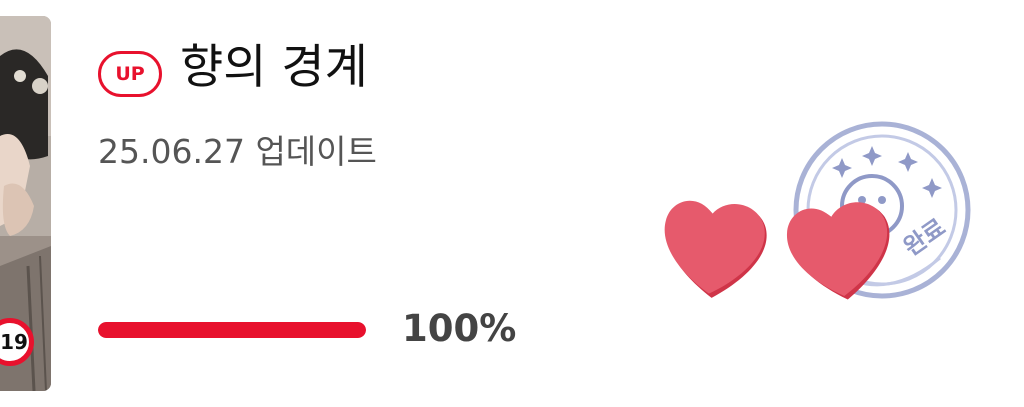  I want to click on progress-bar, so click(232, 330).